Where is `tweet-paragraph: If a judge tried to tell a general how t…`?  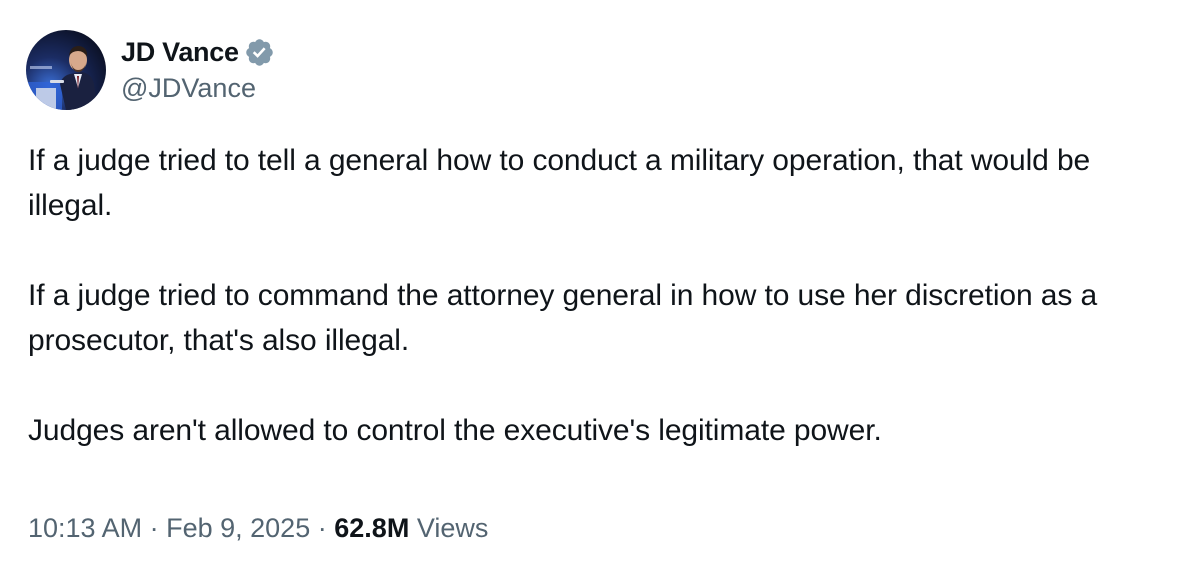 tweet-paragraph: If a judge tried to tell a general how t… is located at coordinates (559, 183).